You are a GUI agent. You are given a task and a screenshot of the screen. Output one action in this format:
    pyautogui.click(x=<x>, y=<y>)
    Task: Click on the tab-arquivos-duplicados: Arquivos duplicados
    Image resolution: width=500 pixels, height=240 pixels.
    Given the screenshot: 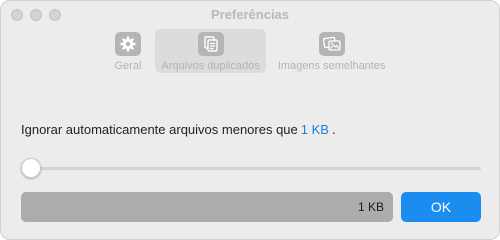 What is the action you would take?
    pyautogui.click(x=210, y=51)
    